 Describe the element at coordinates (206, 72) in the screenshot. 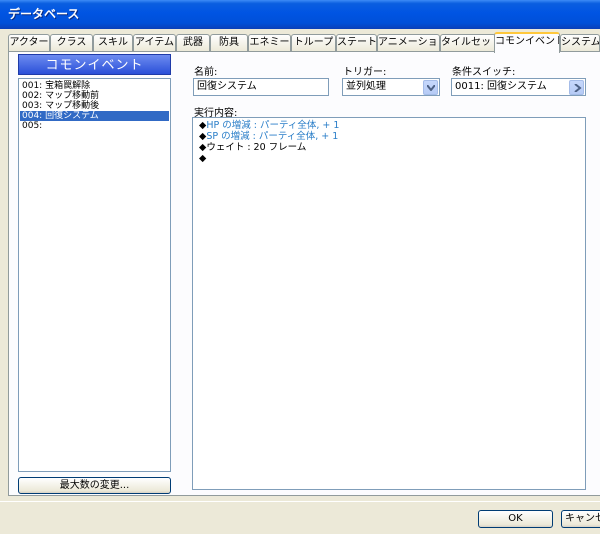

I see `name-label: 名前:` at that location.